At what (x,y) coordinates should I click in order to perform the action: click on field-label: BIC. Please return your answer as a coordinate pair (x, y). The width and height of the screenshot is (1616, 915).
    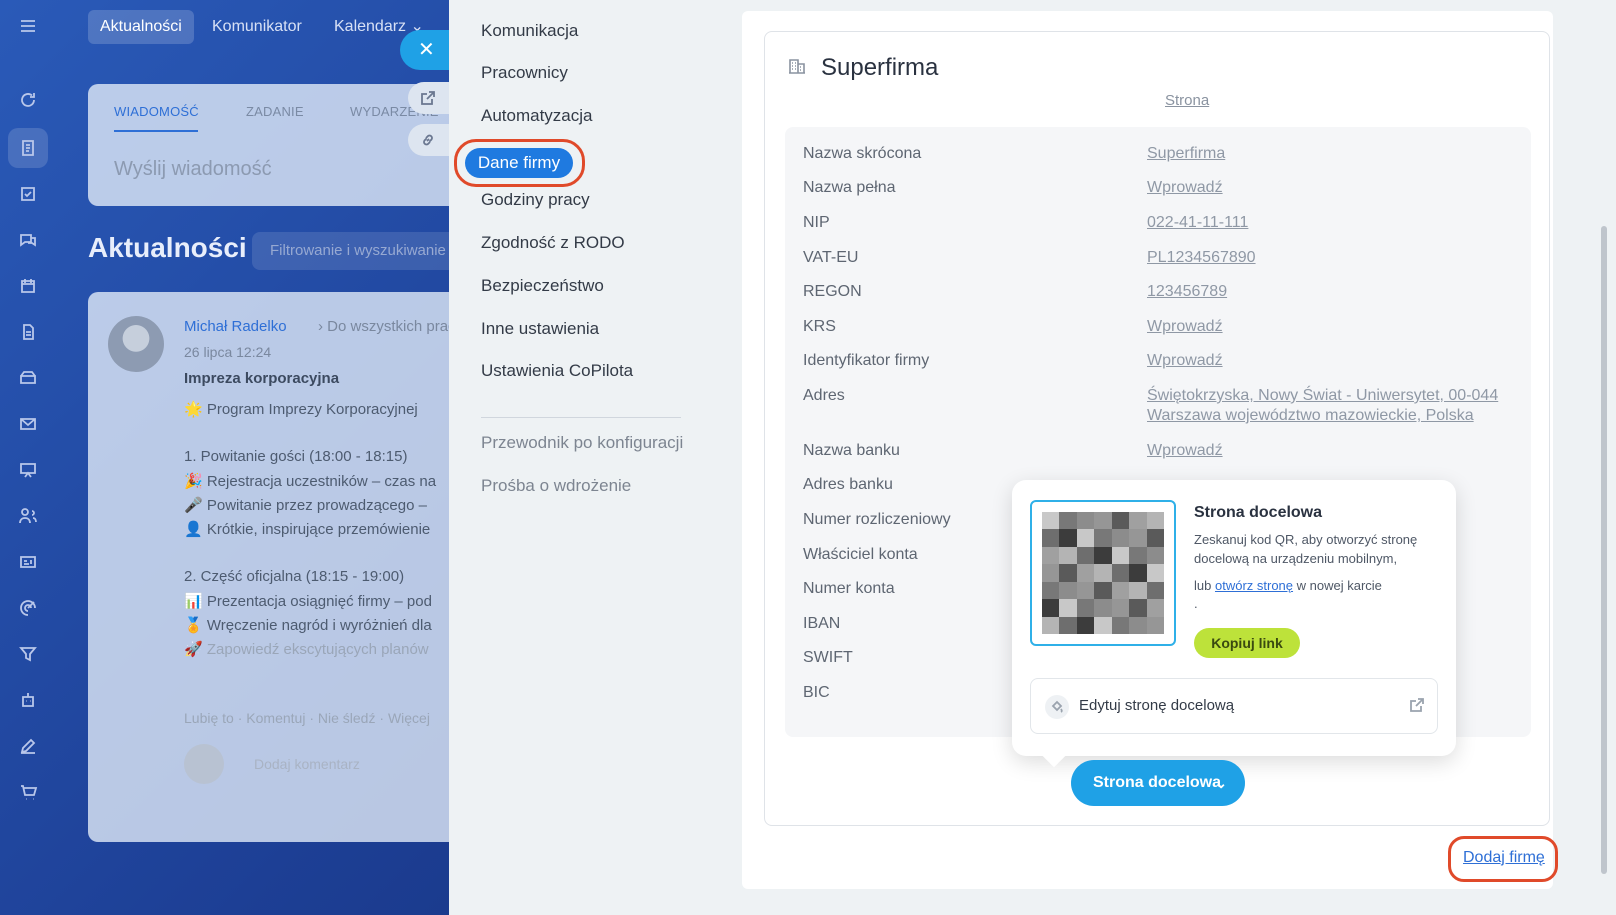
    Looking at the image, I should click on (816, 692).